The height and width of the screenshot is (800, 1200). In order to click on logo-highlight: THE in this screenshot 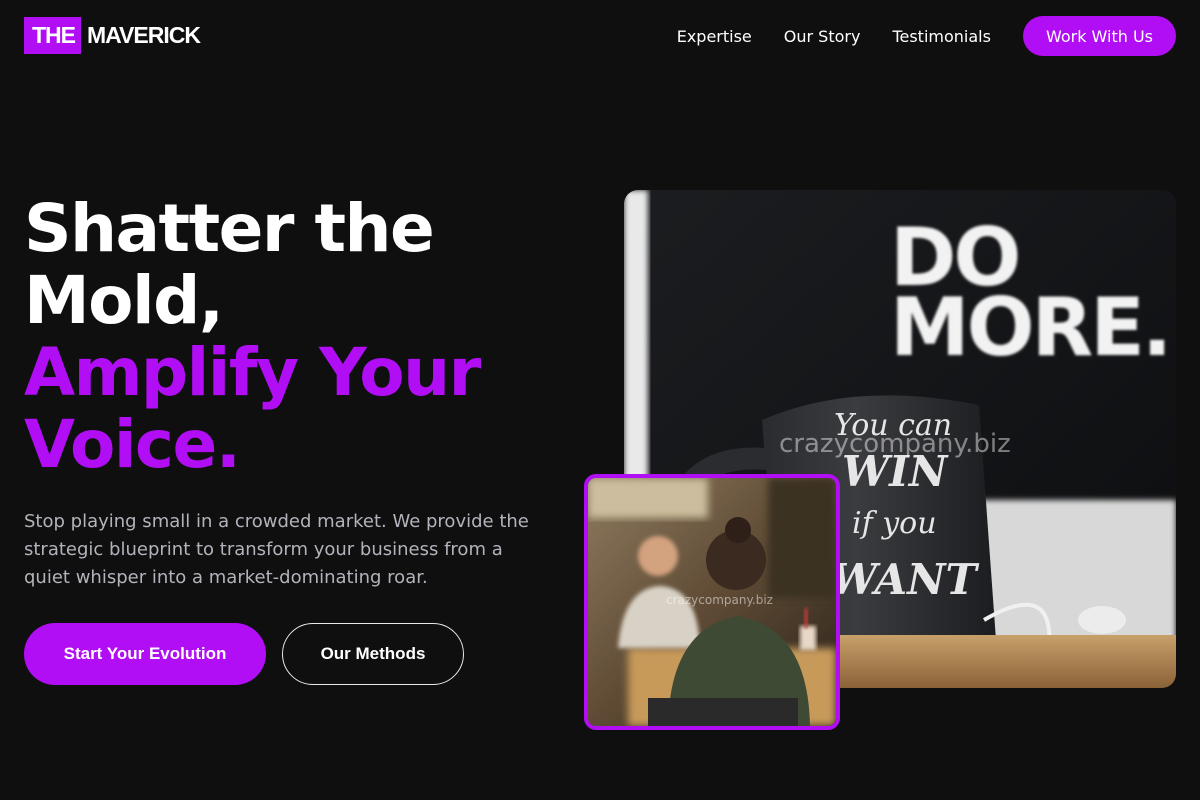, I will do `click(52, 35)`.